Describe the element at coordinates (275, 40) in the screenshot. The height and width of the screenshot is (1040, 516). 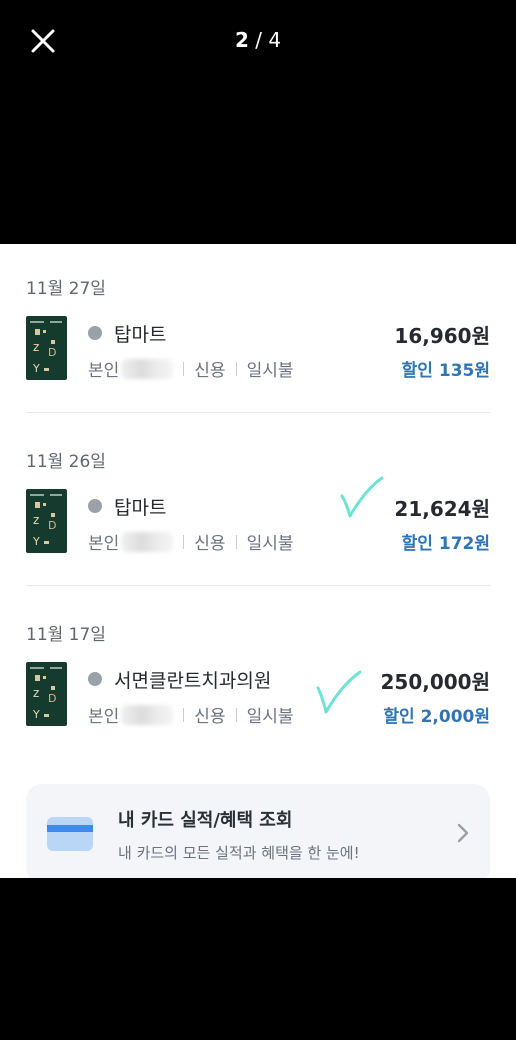
I see `page-total: 4` at that location.